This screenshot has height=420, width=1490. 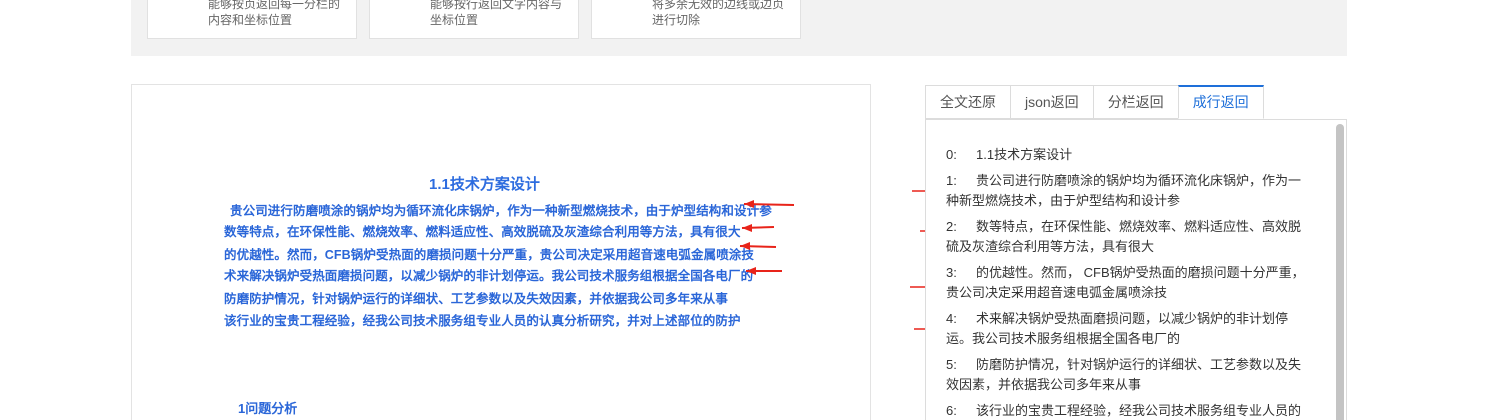 What do you see at coordinates (951, 410) in the screenshot?
I see `line-index: 6:` at bounding box center [951, 410].